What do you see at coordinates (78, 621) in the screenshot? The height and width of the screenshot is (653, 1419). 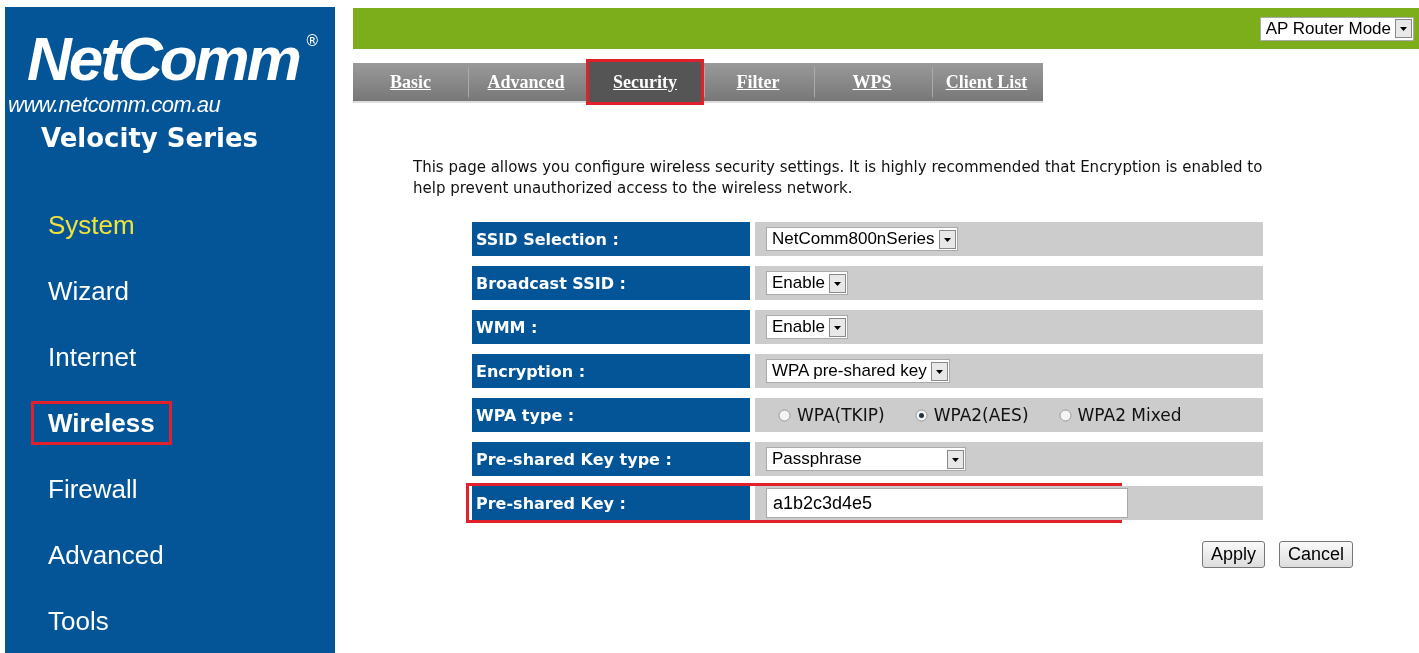 I see `sidebar-item: Tools` at bounding box center [78, 621].